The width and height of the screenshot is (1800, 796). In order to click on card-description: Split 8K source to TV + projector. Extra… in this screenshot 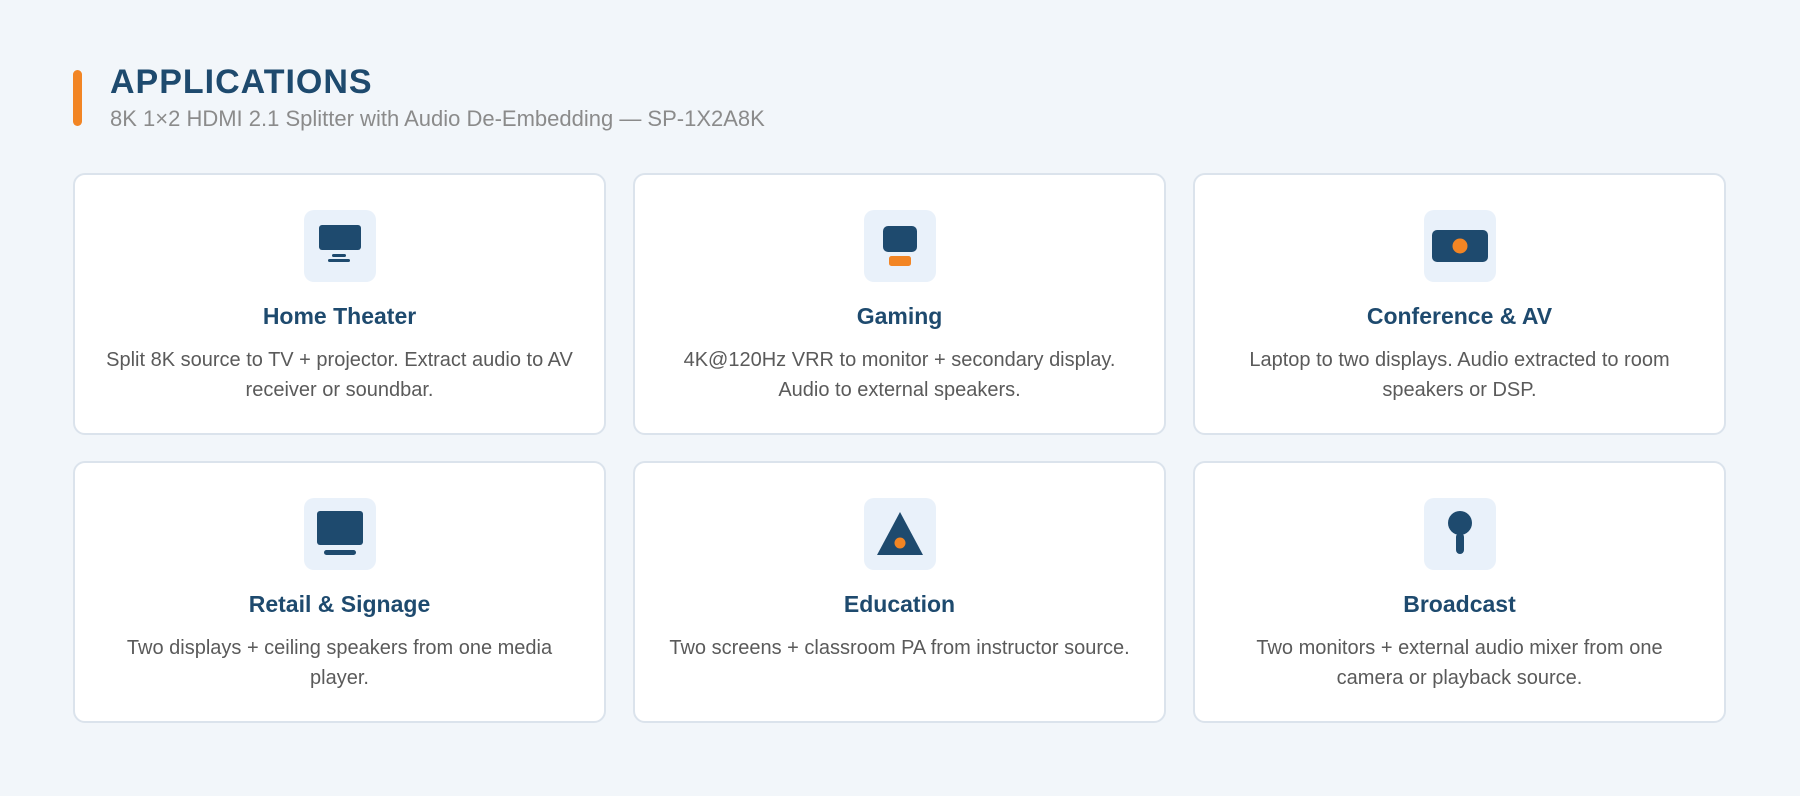, I will do `click(339, 375)`.